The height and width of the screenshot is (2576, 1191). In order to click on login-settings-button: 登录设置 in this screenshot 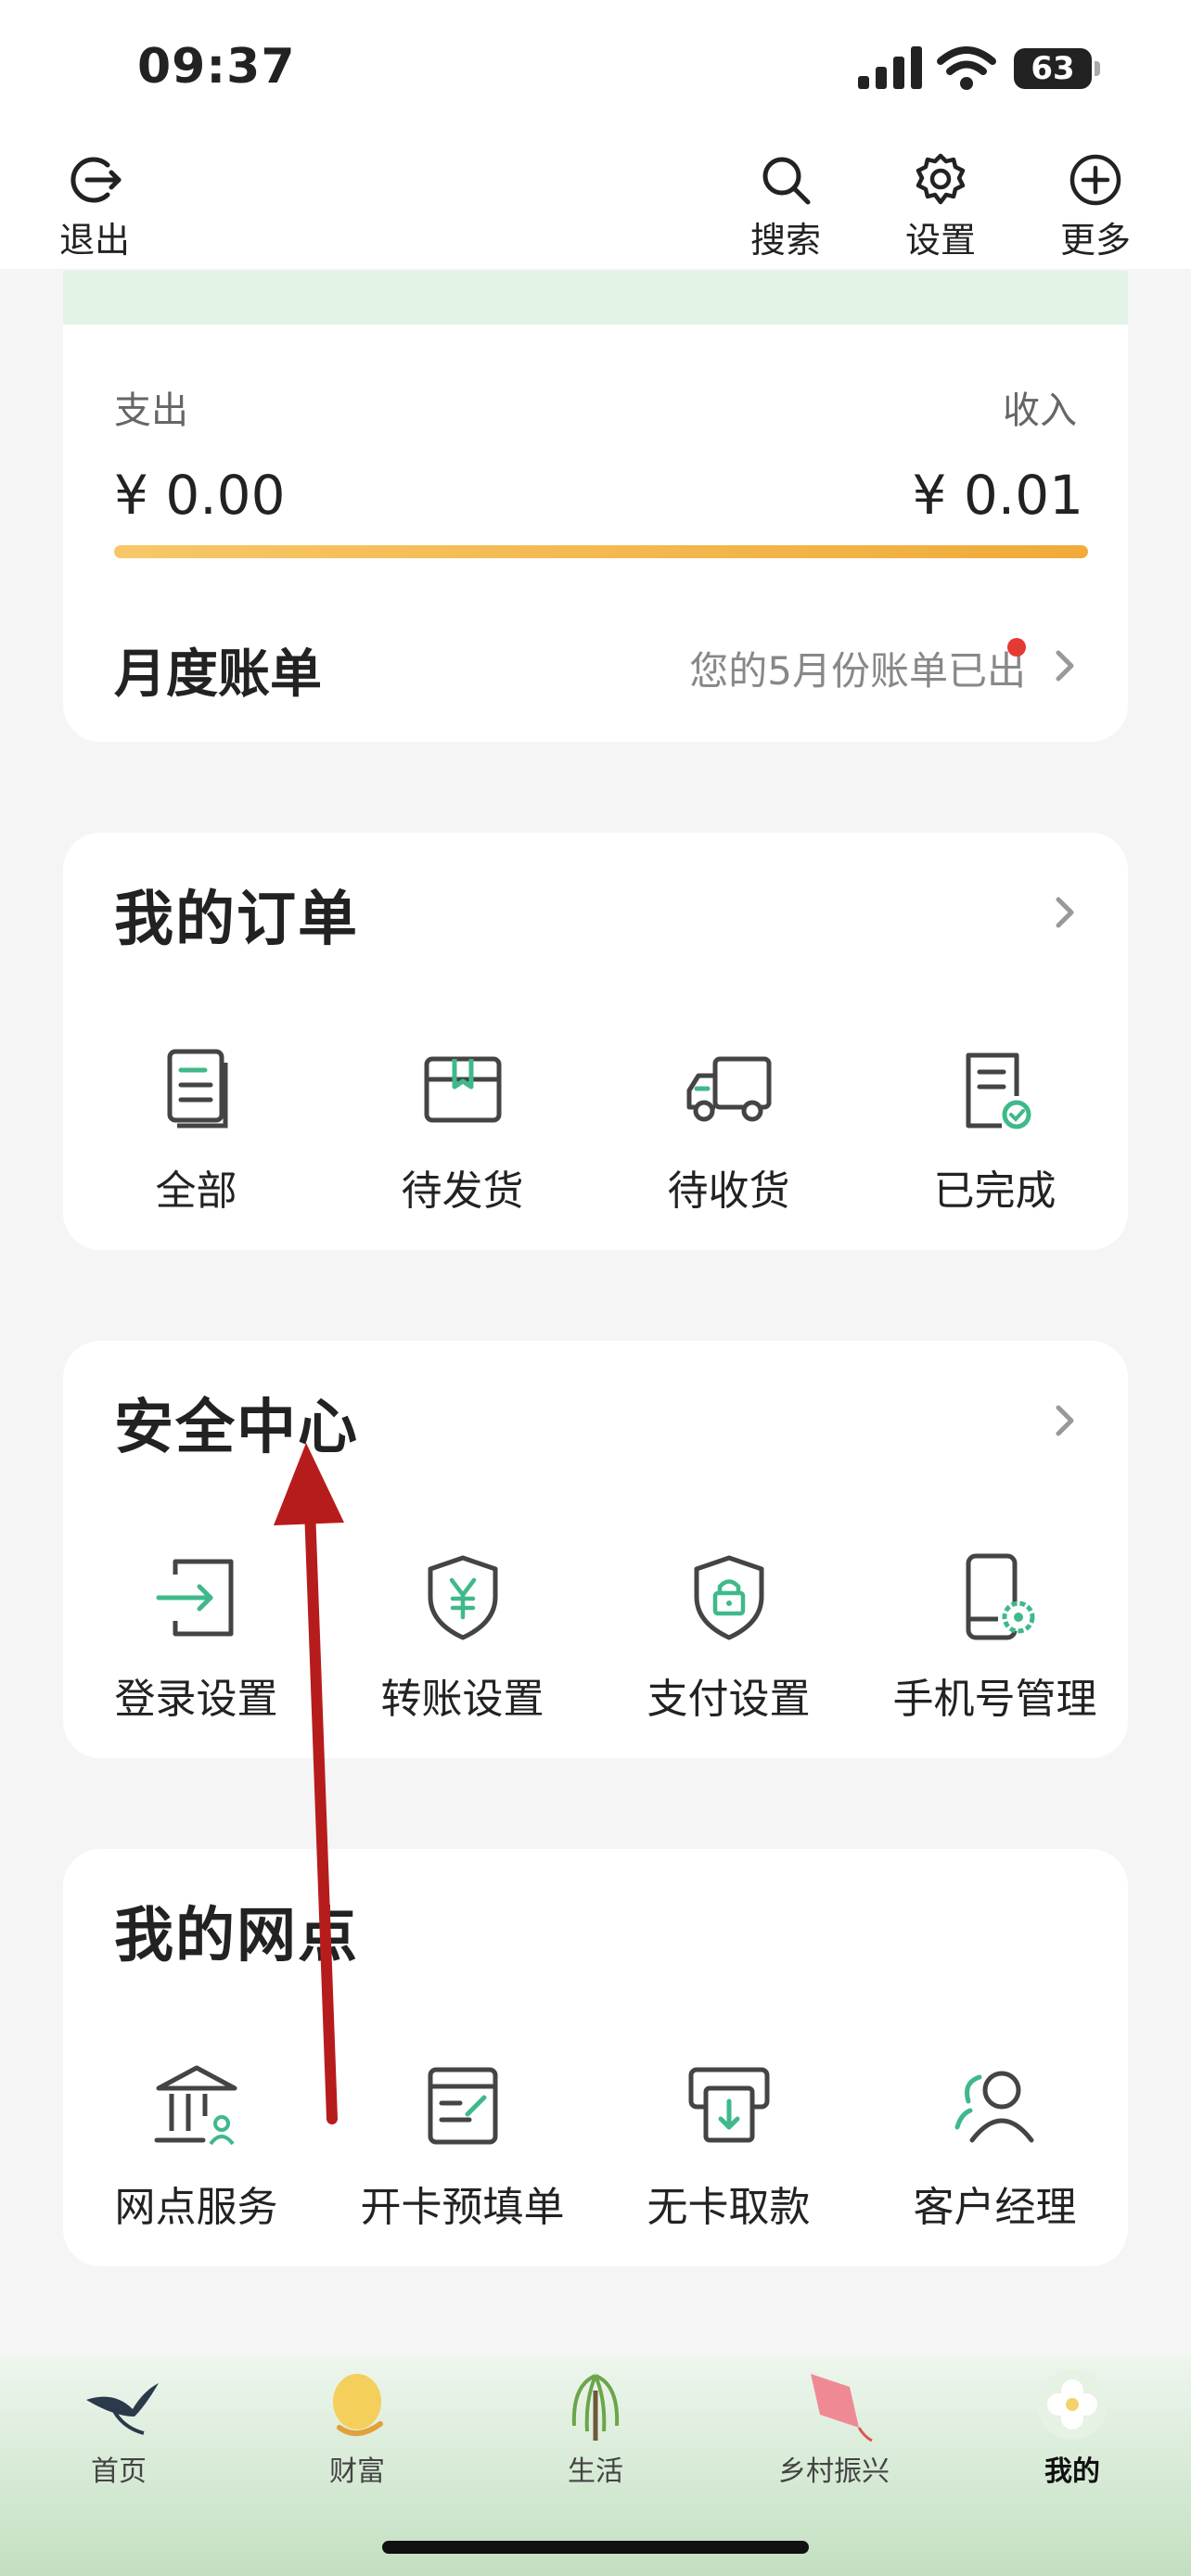, I will do `click(196, 1636)`.